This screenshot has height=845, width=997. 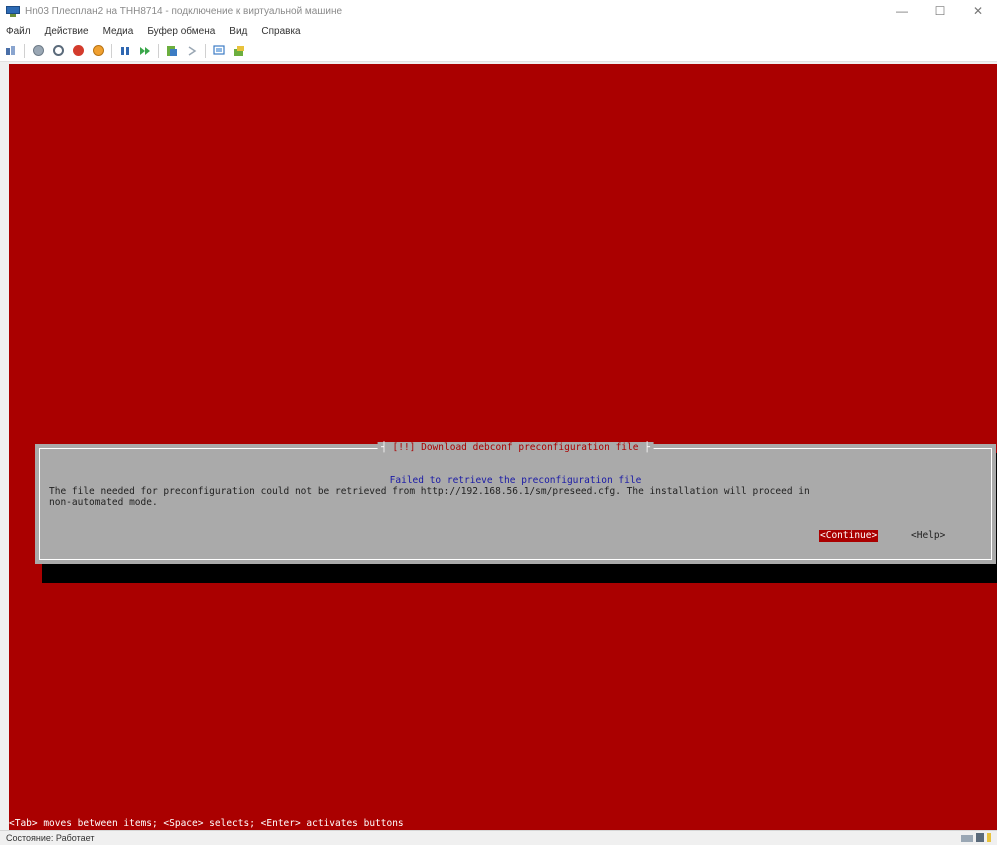 What do you see at coordinates (239, 51) in the screenshot?
I see `share-icon` at bounding box center [239, 51].